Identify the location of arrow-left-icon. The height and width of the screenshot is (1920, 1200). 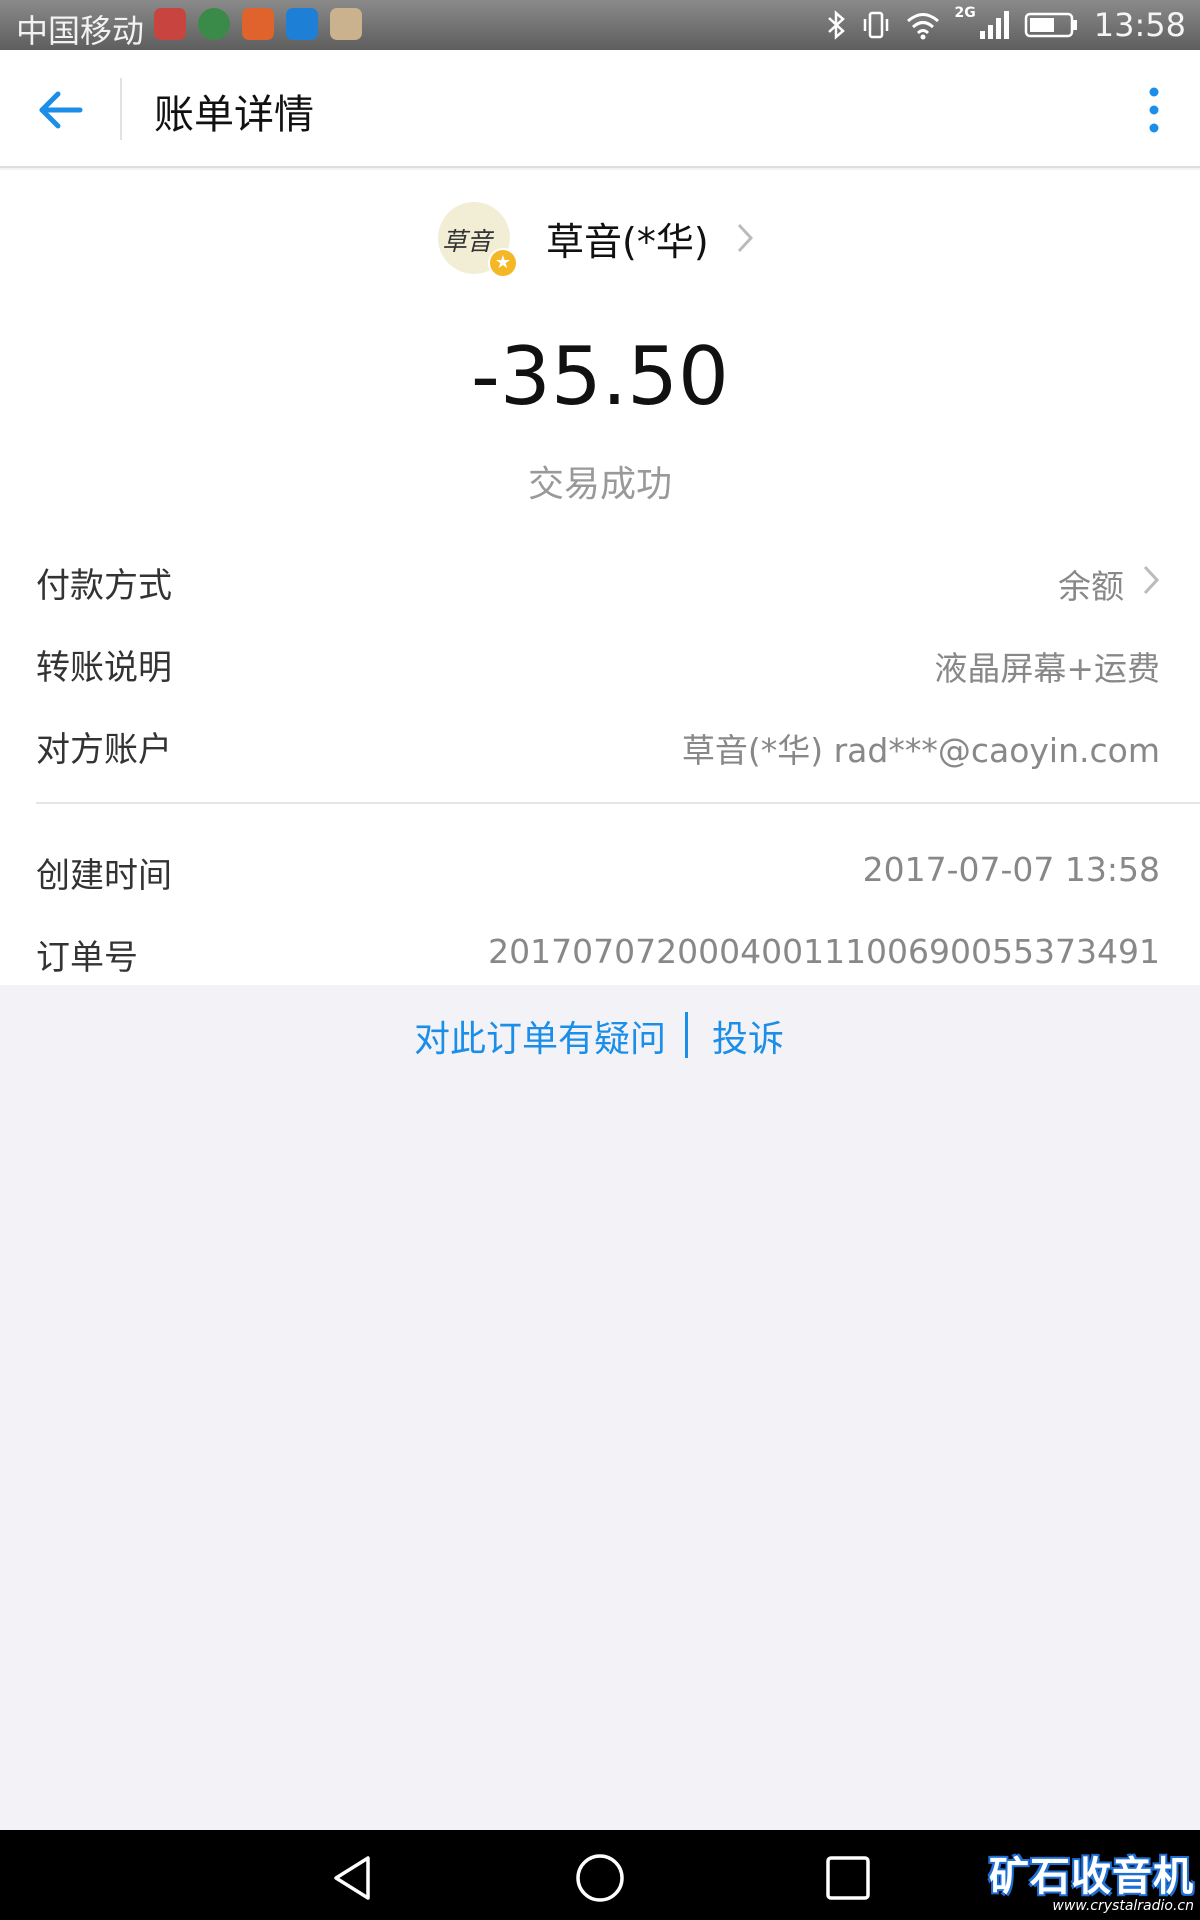
(61, 110).